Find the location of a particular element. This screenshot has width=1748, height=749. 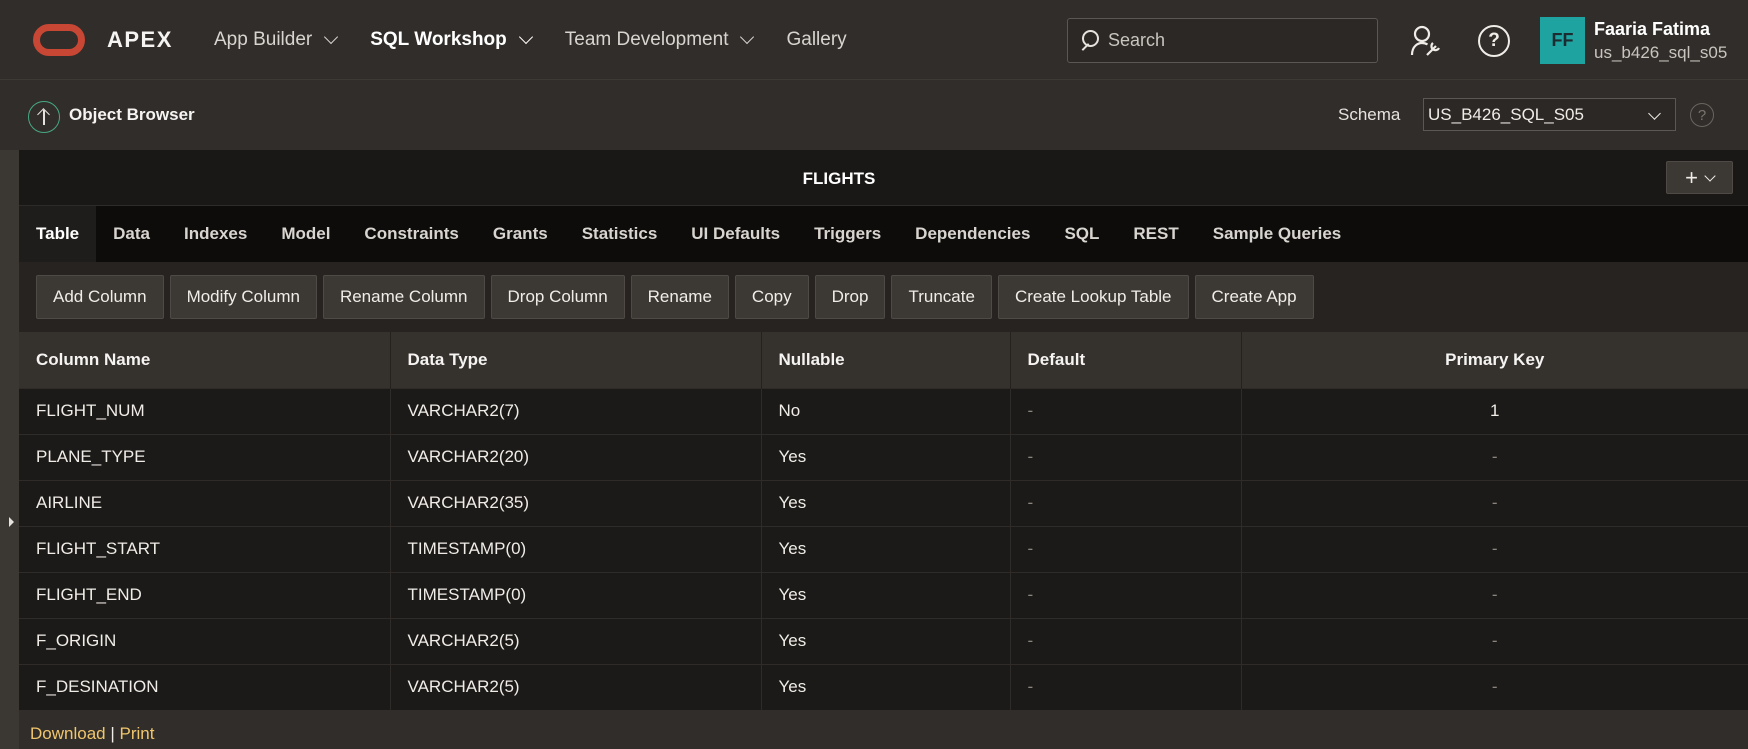

tab-grants: Grants is located at coordinates (520, 234).